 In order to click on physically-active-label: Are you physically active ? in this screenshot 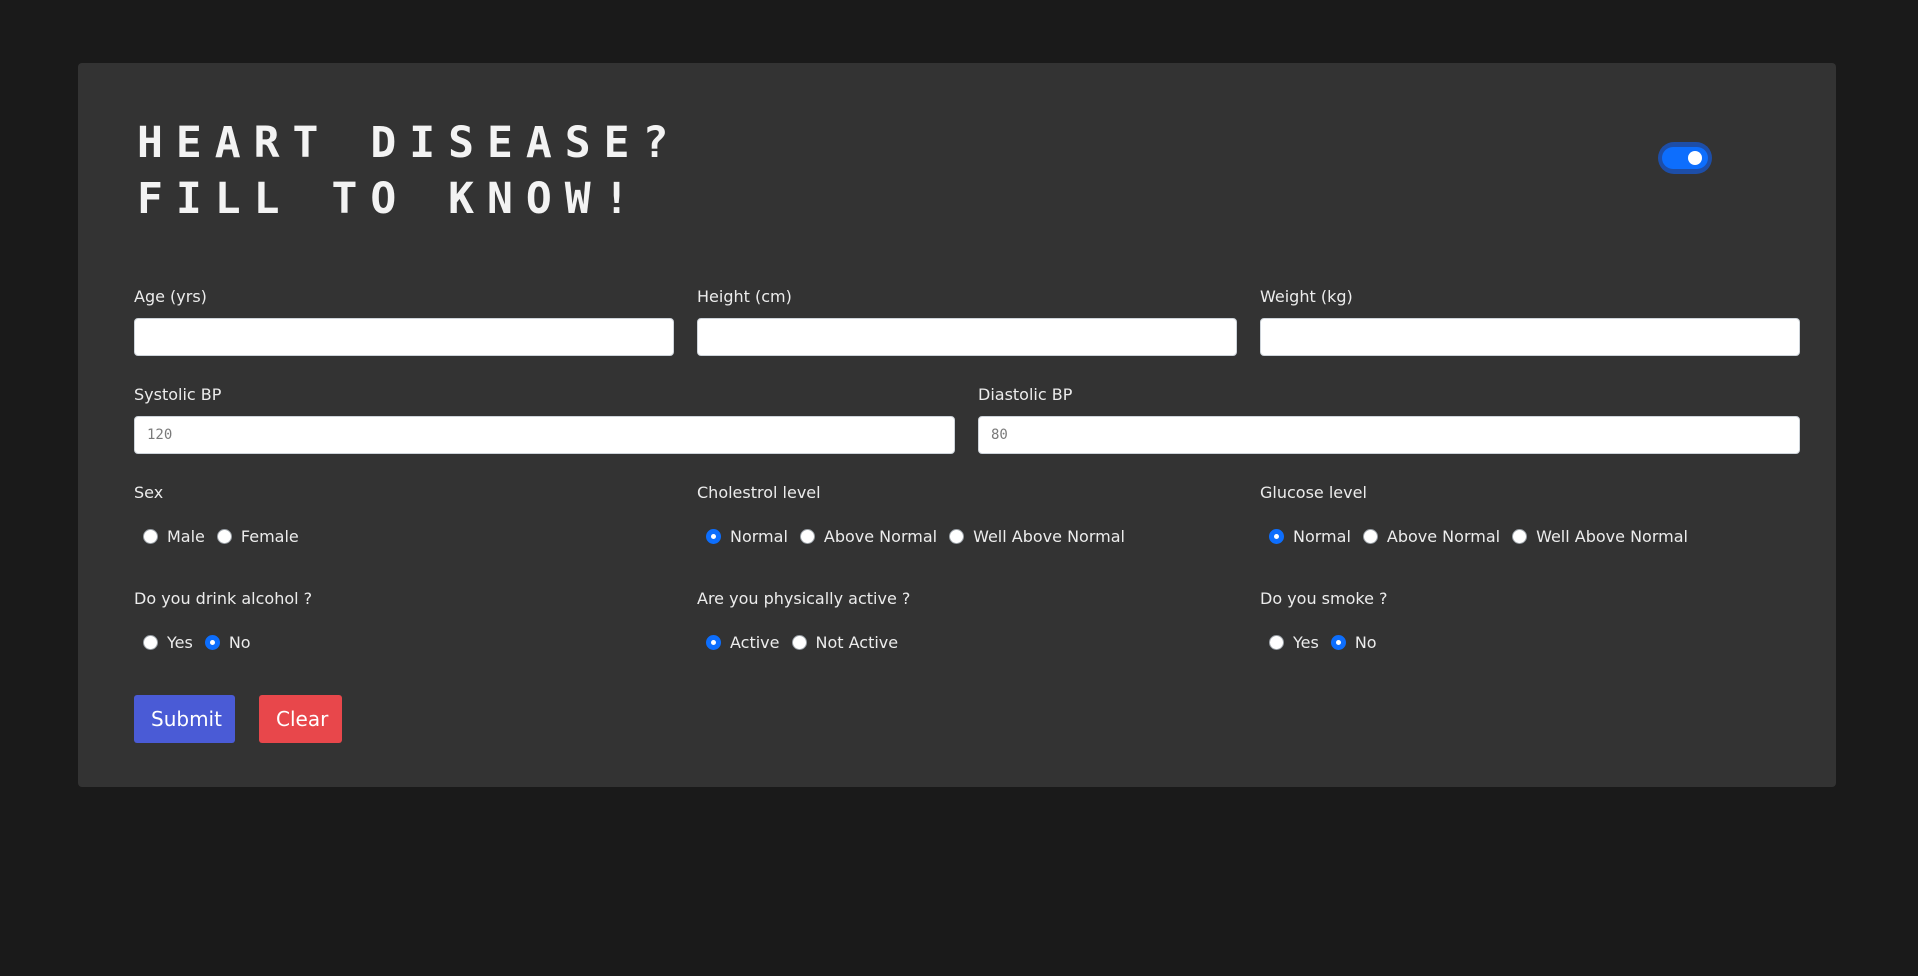, I will do `click(804, 598)`.